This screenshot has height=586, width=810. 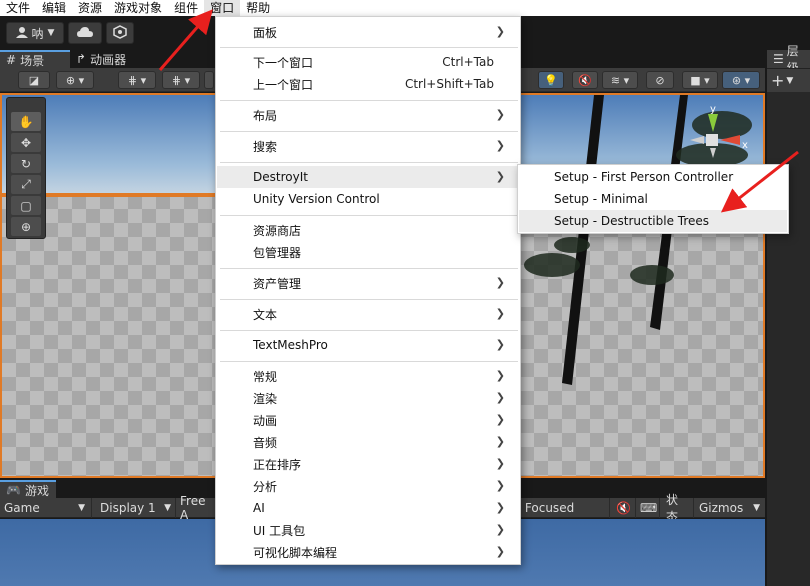 I want to click on menu-item-visual-scripting: 可视化脚本编程 ❯, so click(x=368, y=552).